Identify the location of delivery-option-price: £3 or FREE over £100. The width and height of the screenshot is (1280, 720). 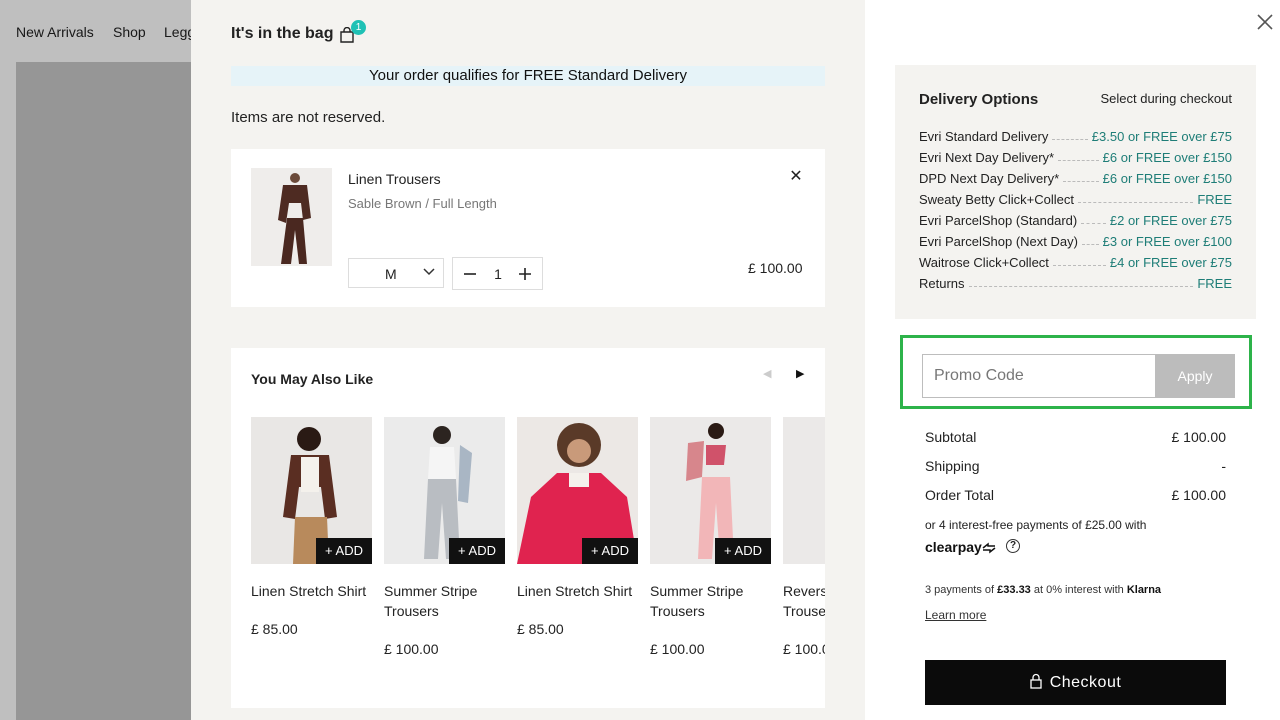
(1167, 241).